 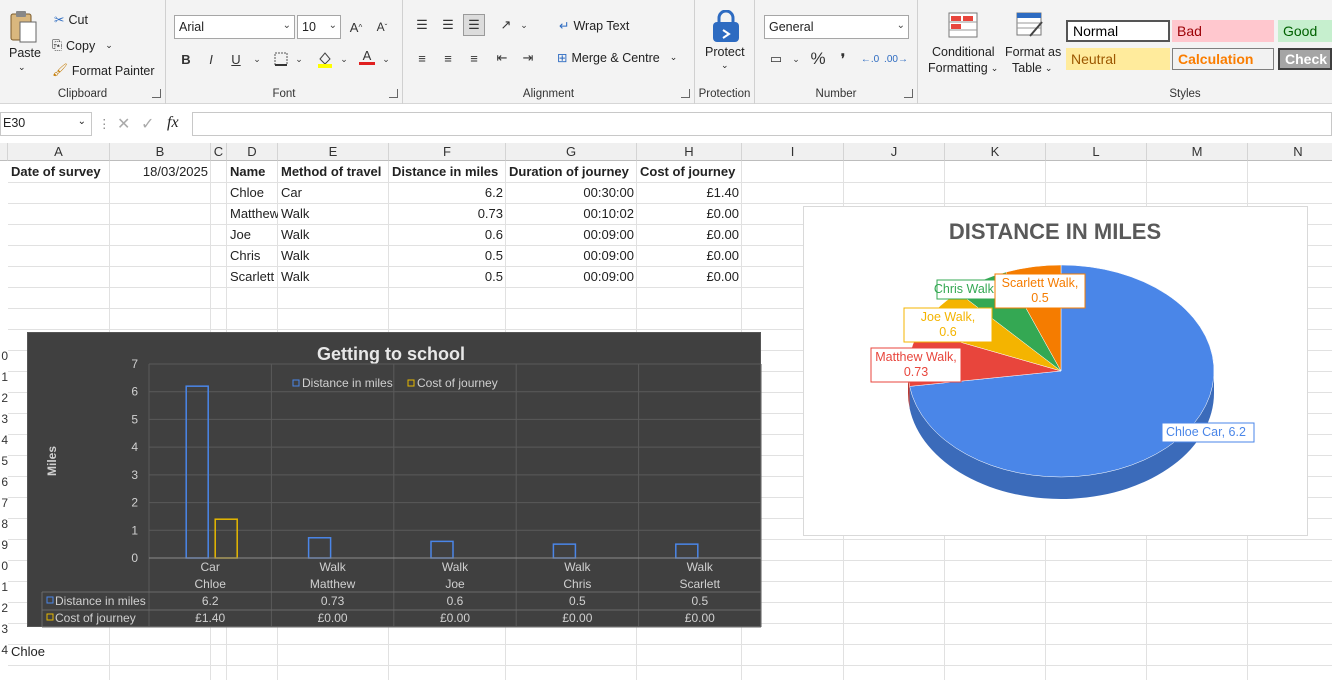 I want to click on paste-icon, so click(x=23, y=27).